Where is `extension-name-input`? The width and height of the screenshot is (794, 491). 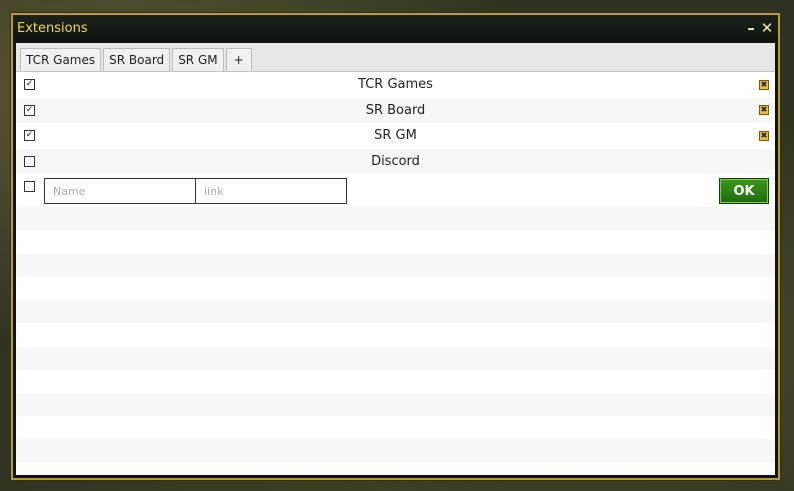
extension-name-input is located at coordinates (120, 191).